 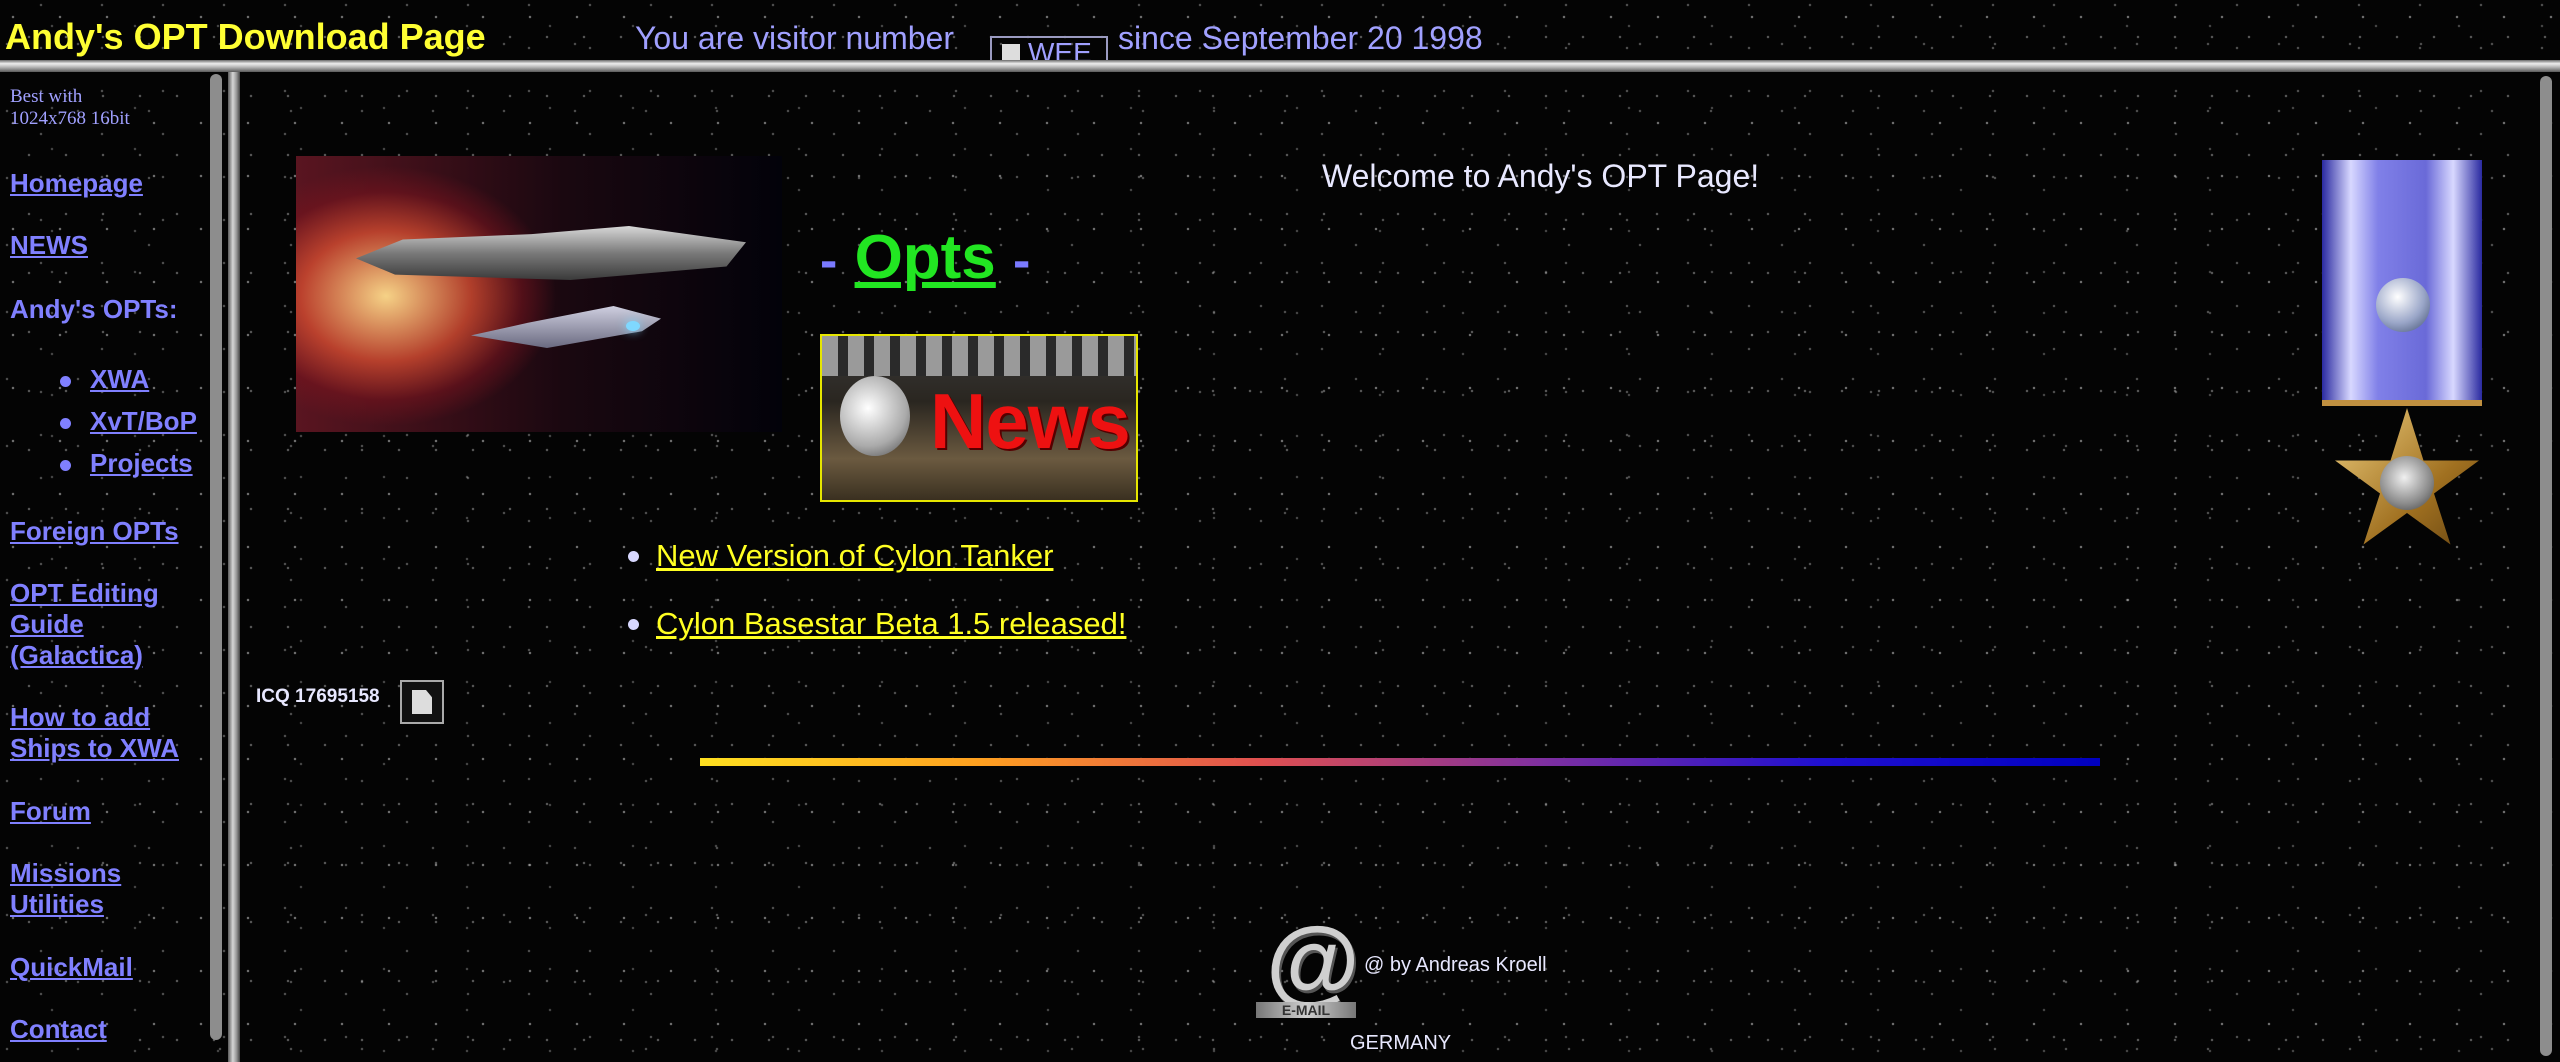 I want to click on left-frame-border, so click(x=234, y=567).